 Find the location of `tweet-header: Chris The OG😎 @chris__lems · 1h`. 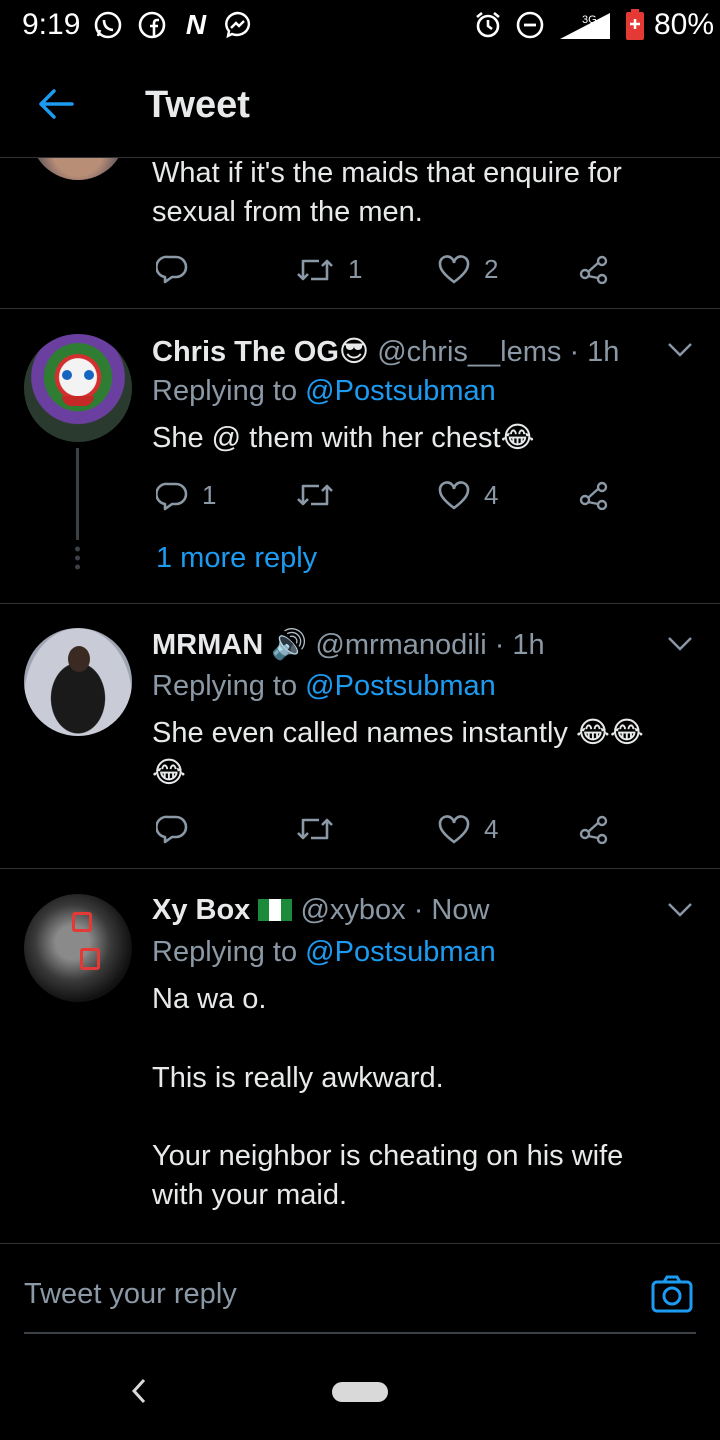

tweet-header: Chris The OG😎 @chris__lems · 1h is located at coordinates (385, 351).